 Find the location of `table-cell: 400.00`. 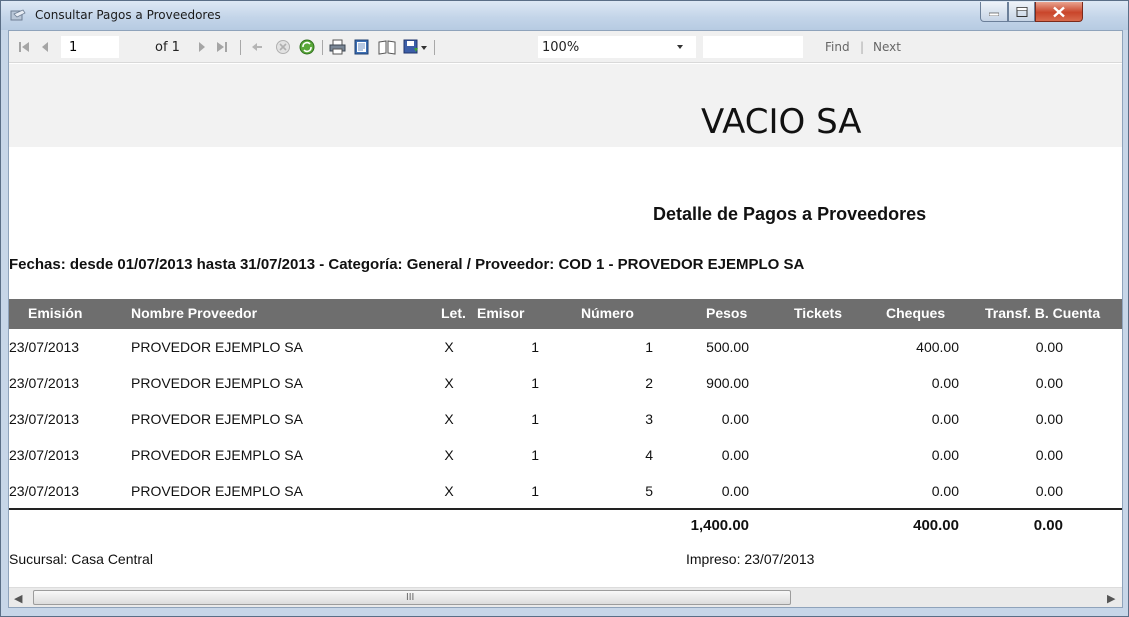

table-cell: 400.00 is located at coordinates (937, 347).